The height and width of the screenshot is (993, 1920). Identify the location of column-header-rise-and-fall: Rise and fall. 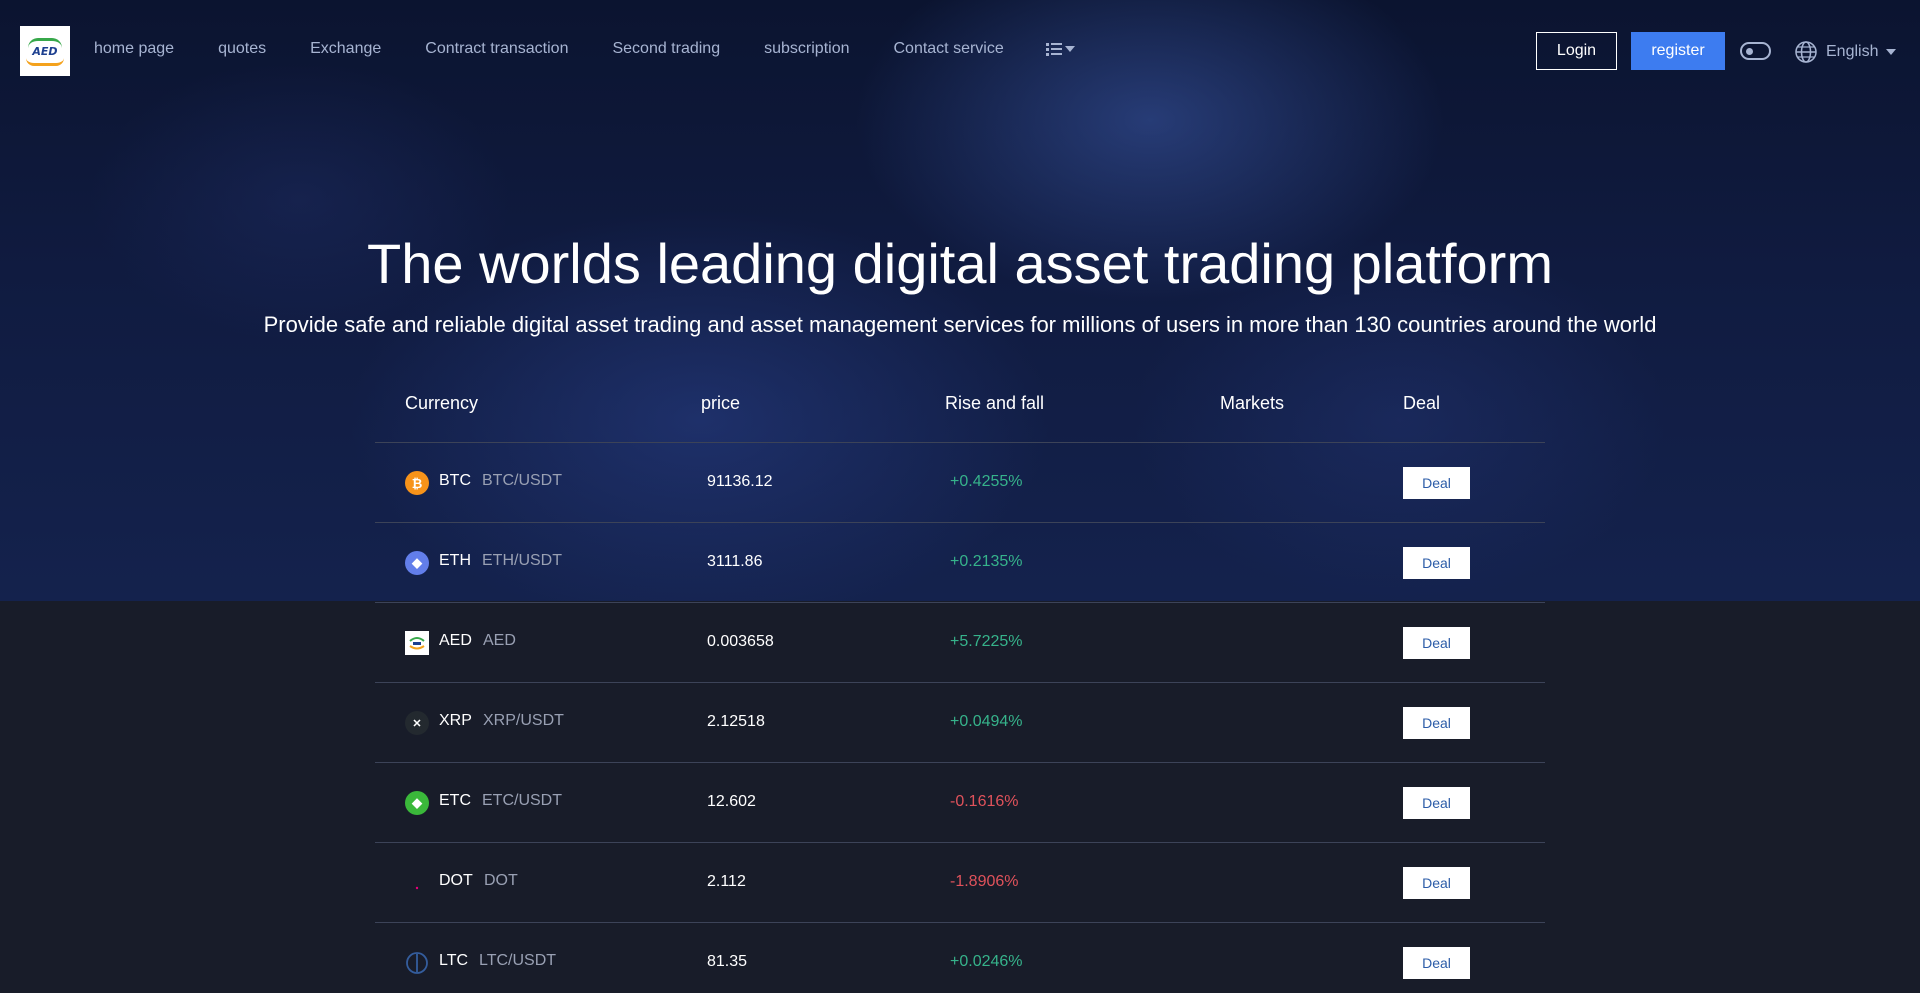
(995, 403).